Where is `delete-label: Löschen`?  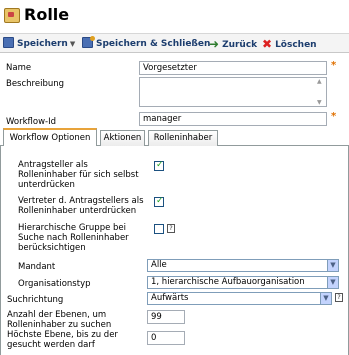 delete-label: Löschen is located at coordinates (296, 45).